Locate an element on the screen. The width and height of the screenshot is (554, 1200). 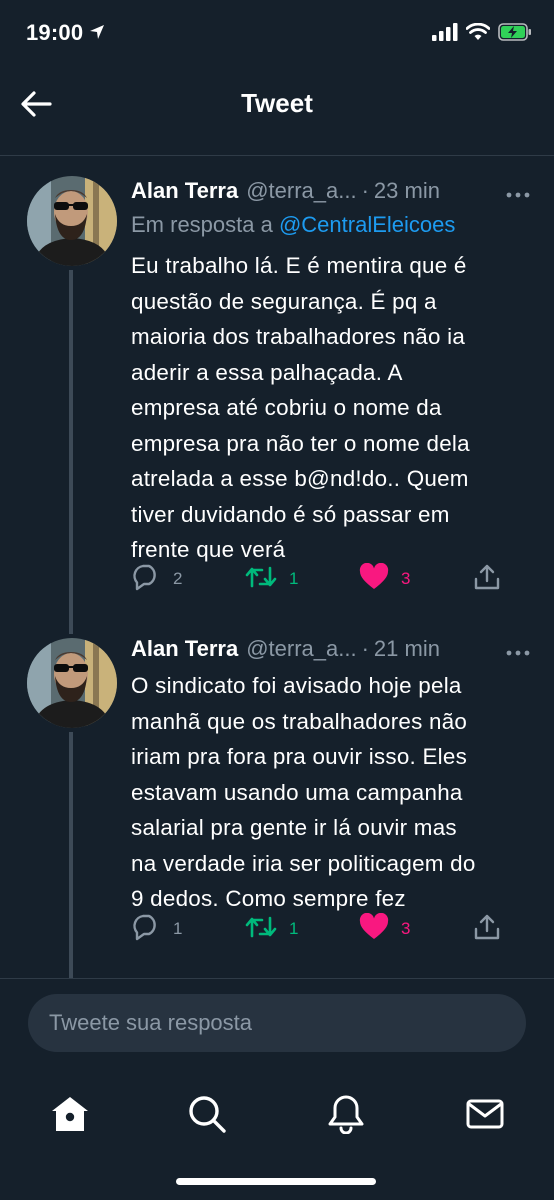
reply-composer is located at coordinates (277, 1024).